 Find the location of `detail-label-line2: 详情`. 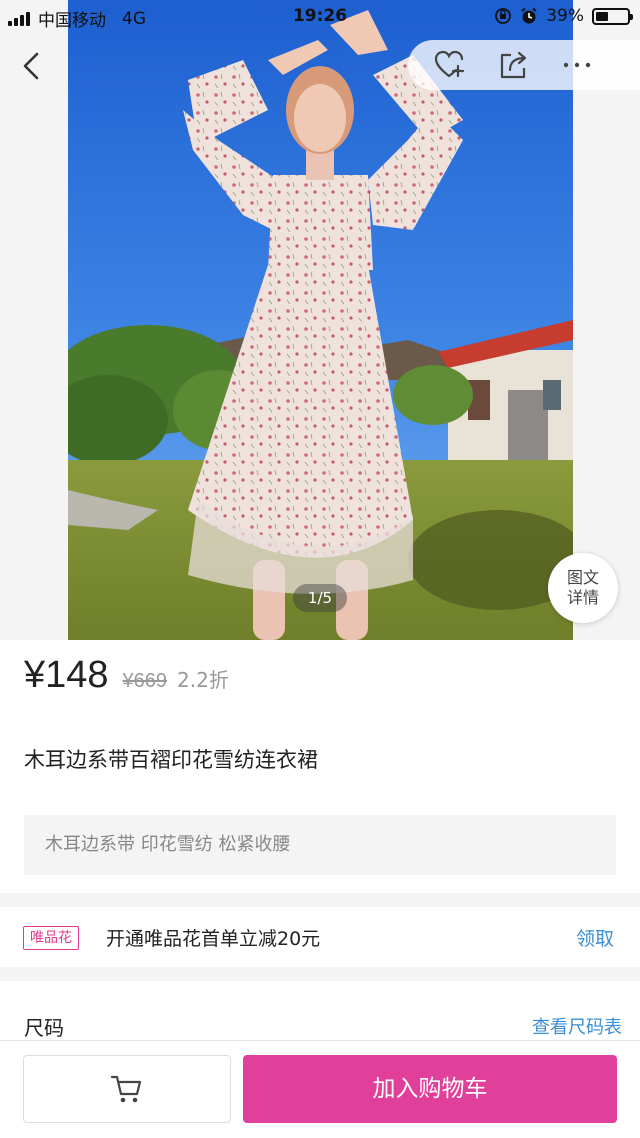

detail-label-line2: 详情 is located at coordinates (582, 597).